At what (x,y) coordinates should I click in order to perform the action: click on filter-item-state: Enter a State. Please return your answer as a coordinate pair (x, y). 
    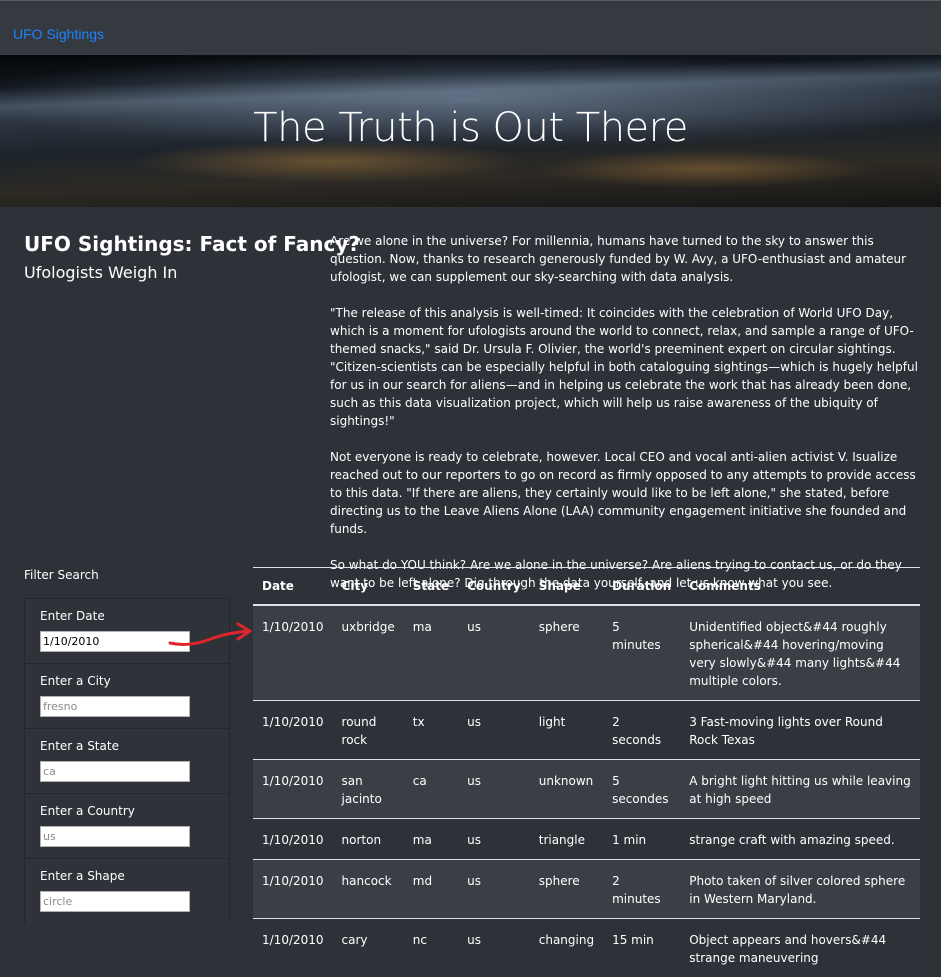
    Looking at the image, I should click on (127, 760).